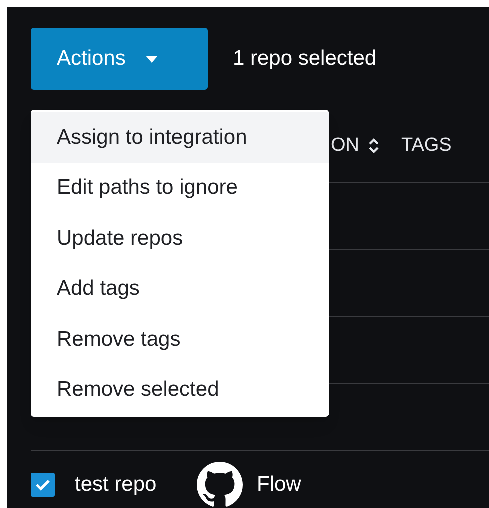  Describe the element at coordinates (180, 289) in the screenshot. I see `menu-item: Add tags` at that location.